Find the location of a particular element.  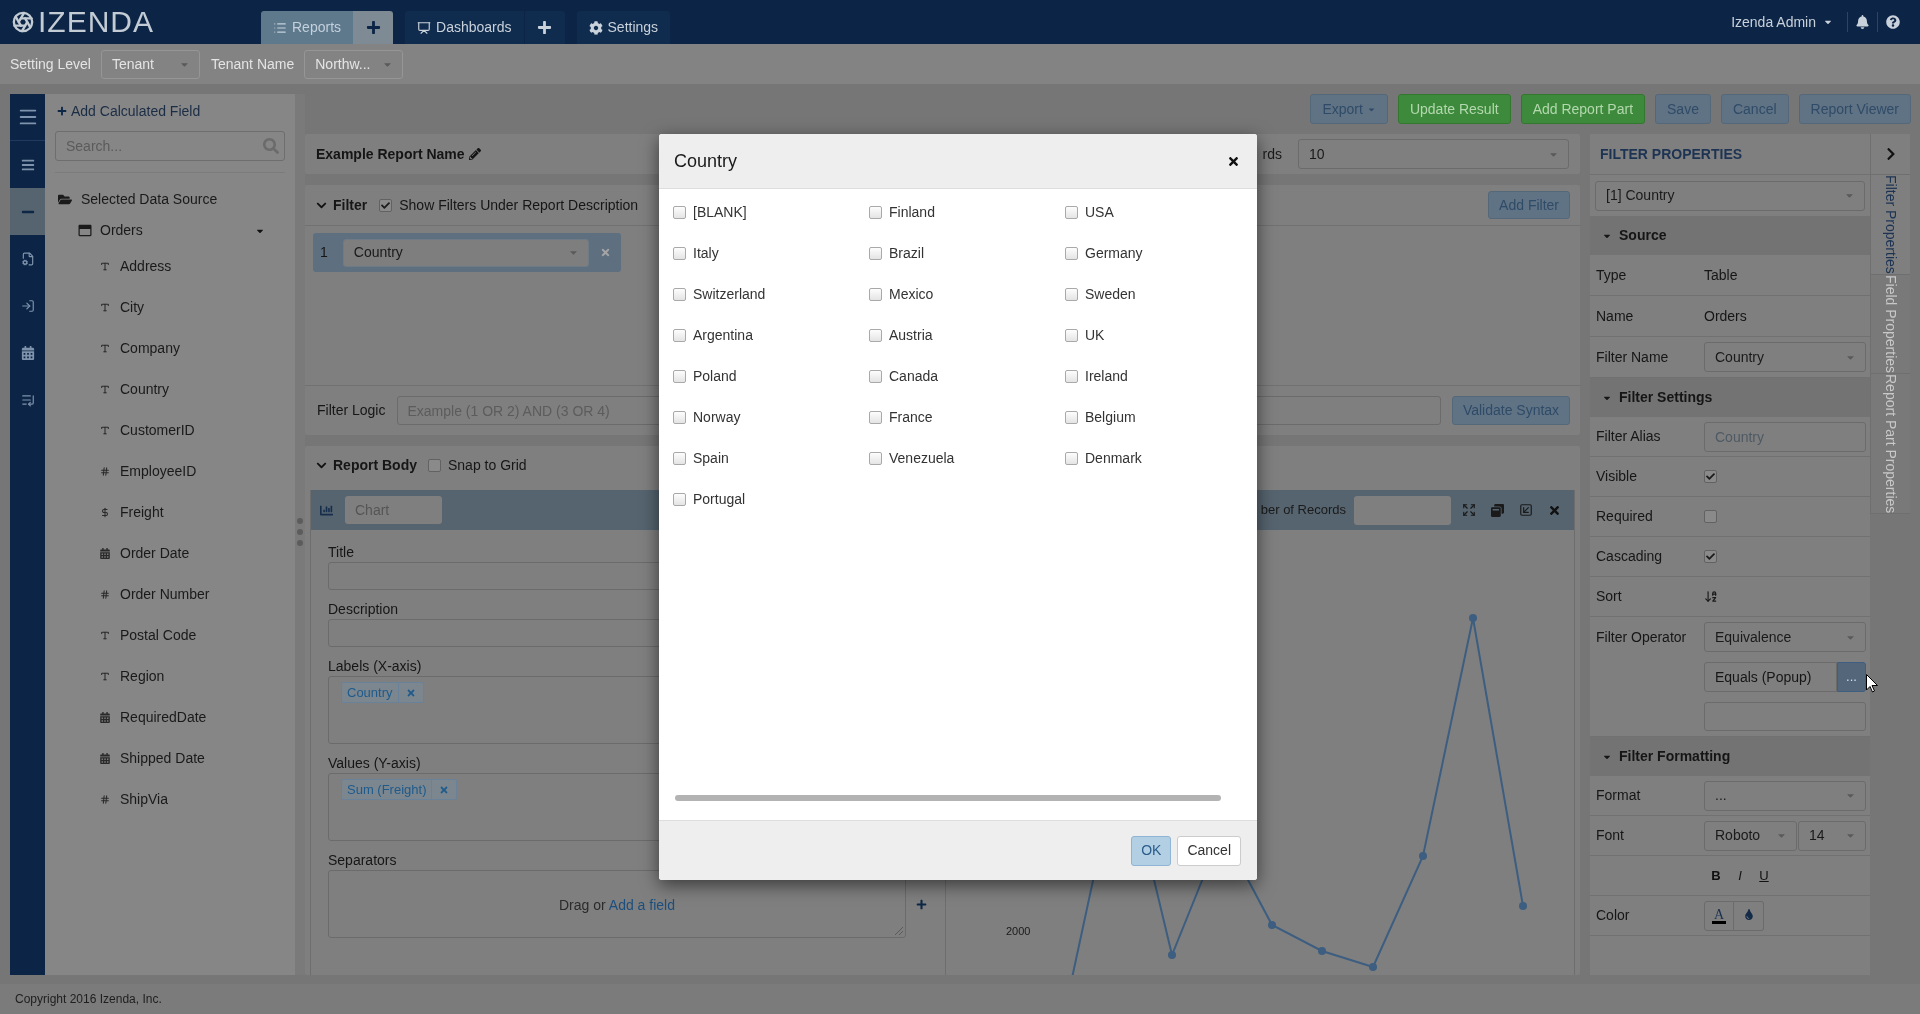

select: 14 is located at coordinates (1832, 835).